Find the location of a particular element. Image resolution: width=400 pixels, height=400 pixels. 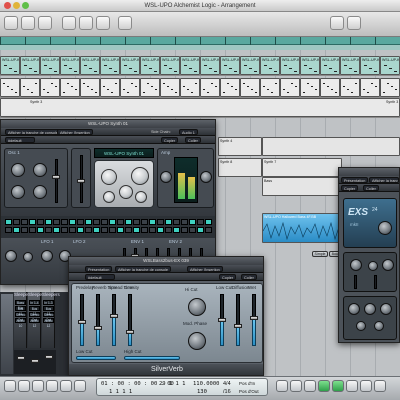

reverb-console-menu: Afficher la tranche de console is located at coordinates (143, 269).